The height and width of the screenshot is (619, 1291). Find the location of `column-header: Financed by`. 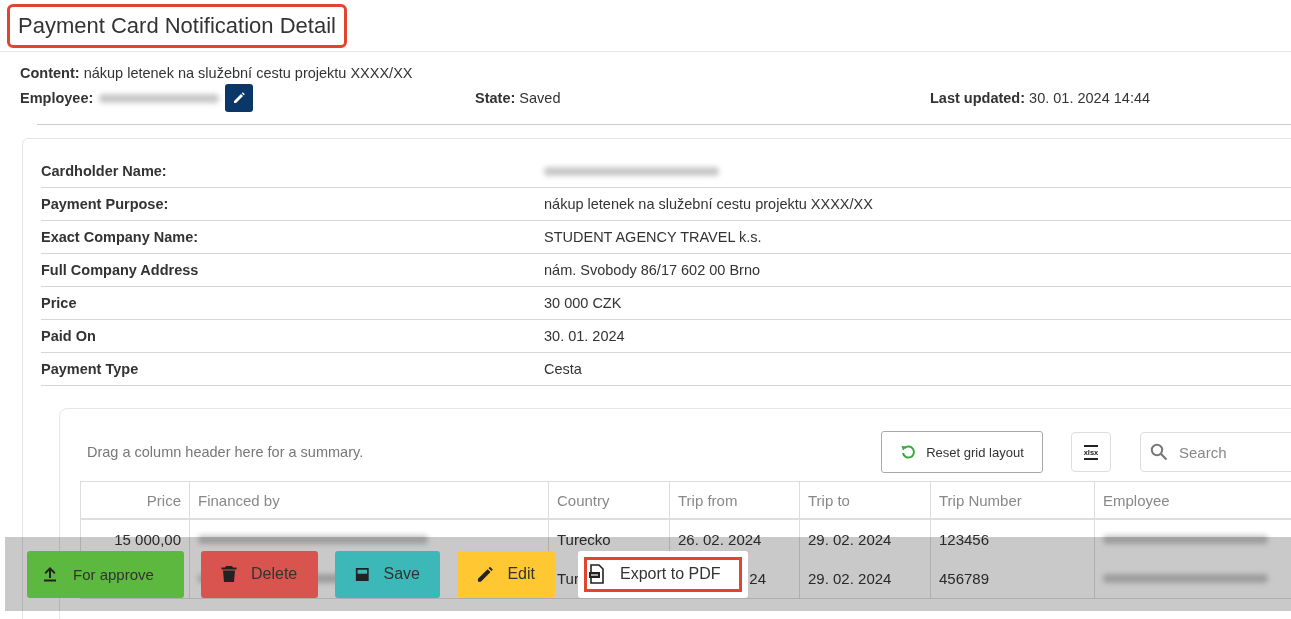

column-header: Financed by is located at coordinates (369, 501).